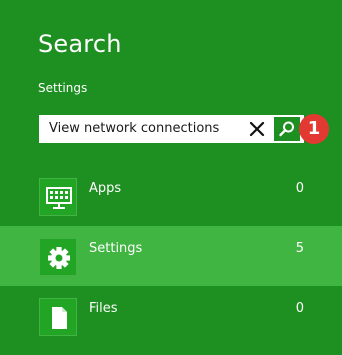 This screenshot has height=355, width=342. I want to click on gear-icon, so click(59, 258).